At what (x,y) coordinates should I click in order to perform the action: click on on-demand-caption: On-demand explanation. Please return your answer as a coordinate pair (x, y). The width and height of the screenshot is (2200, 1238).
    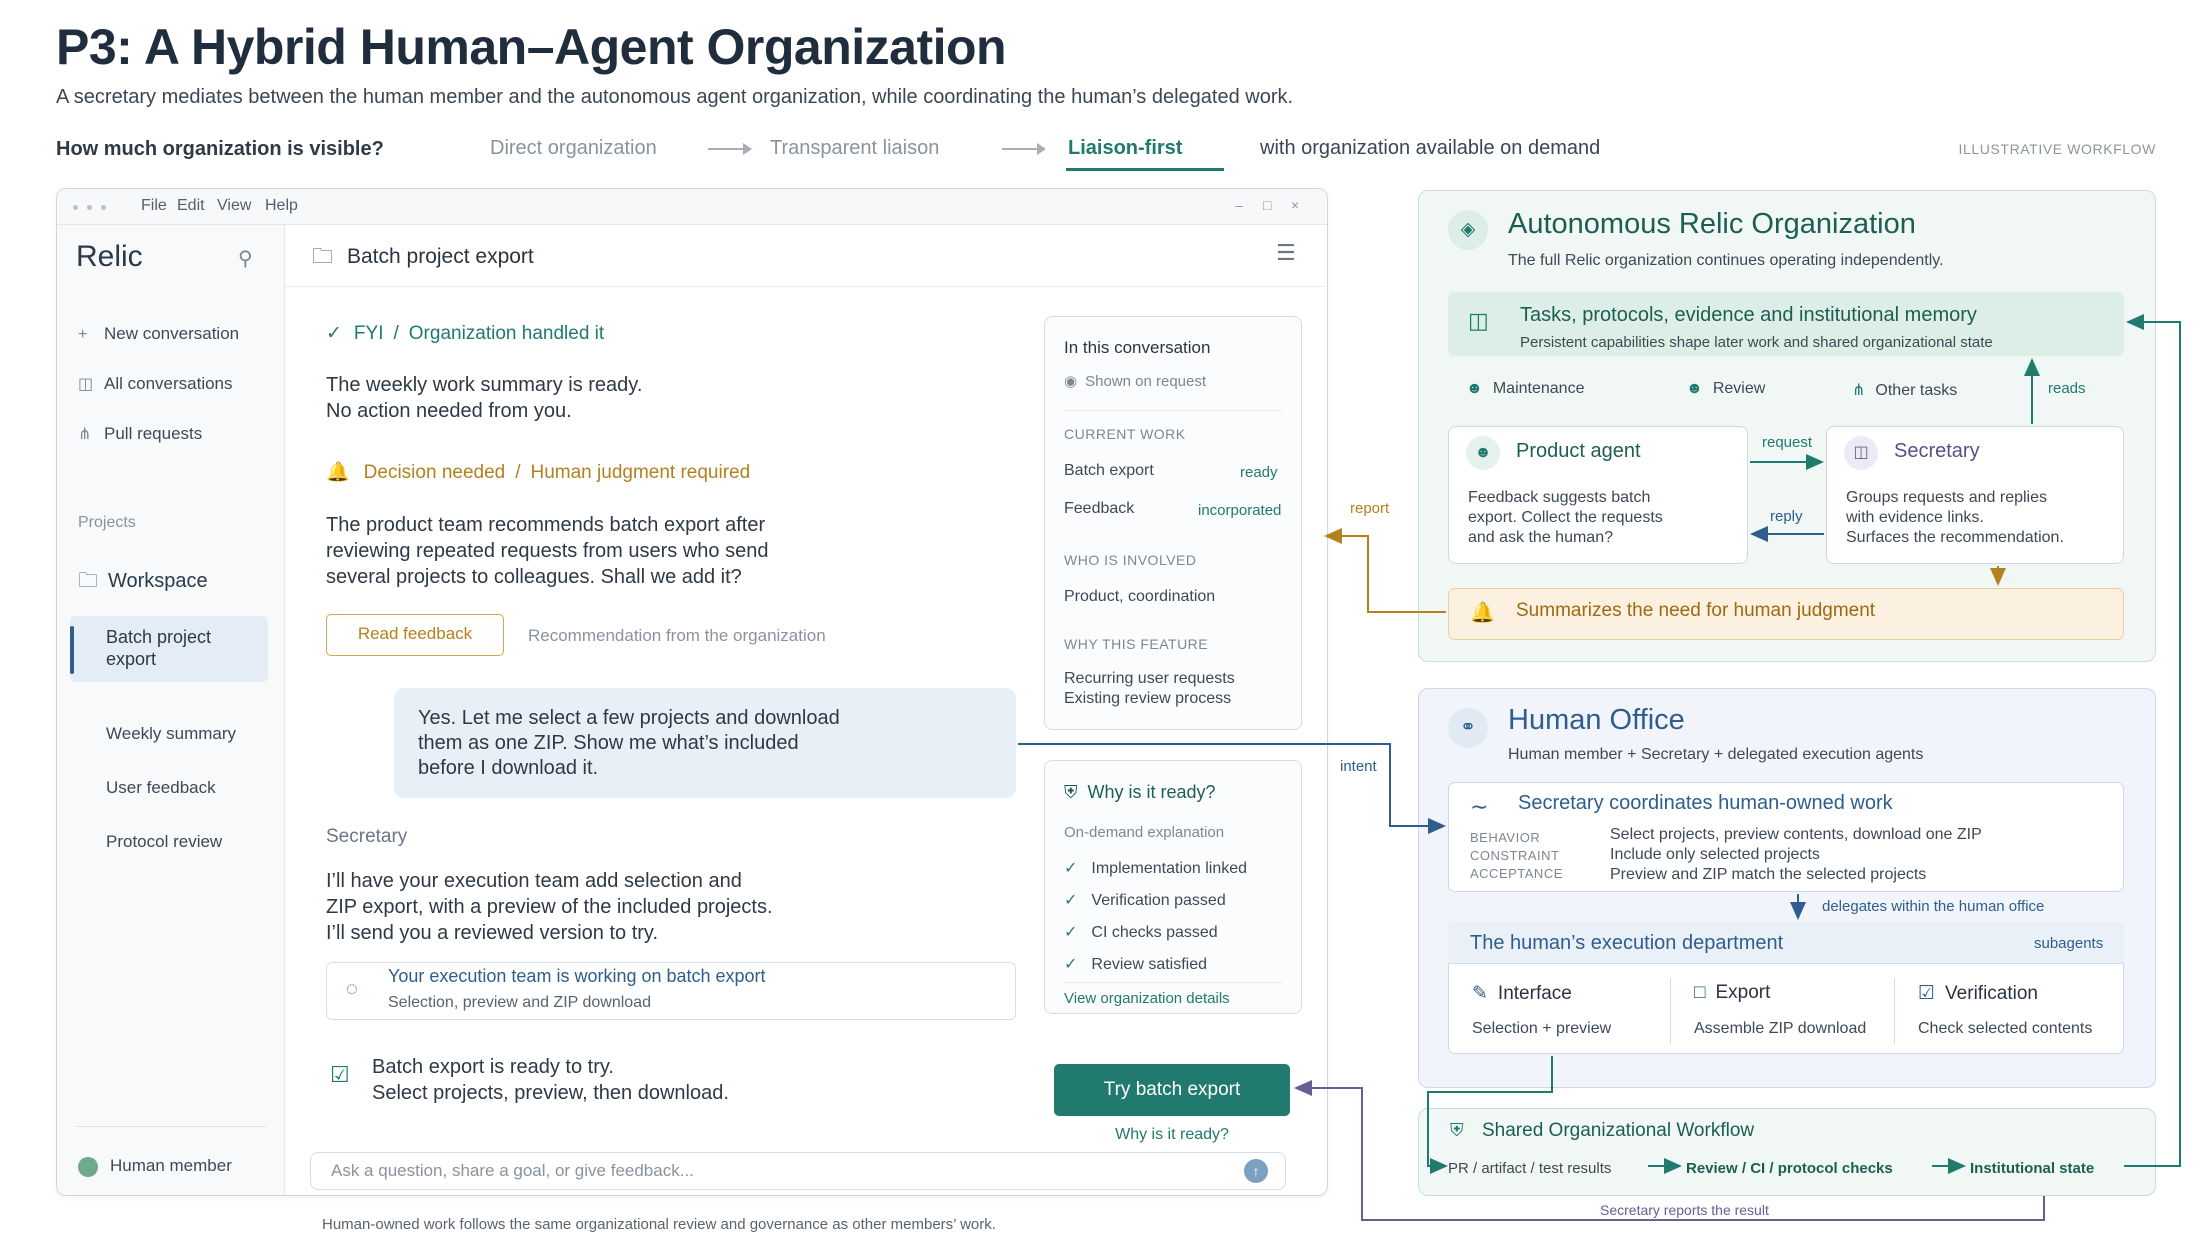
    Looking at the image, I should click on (1144, 832).